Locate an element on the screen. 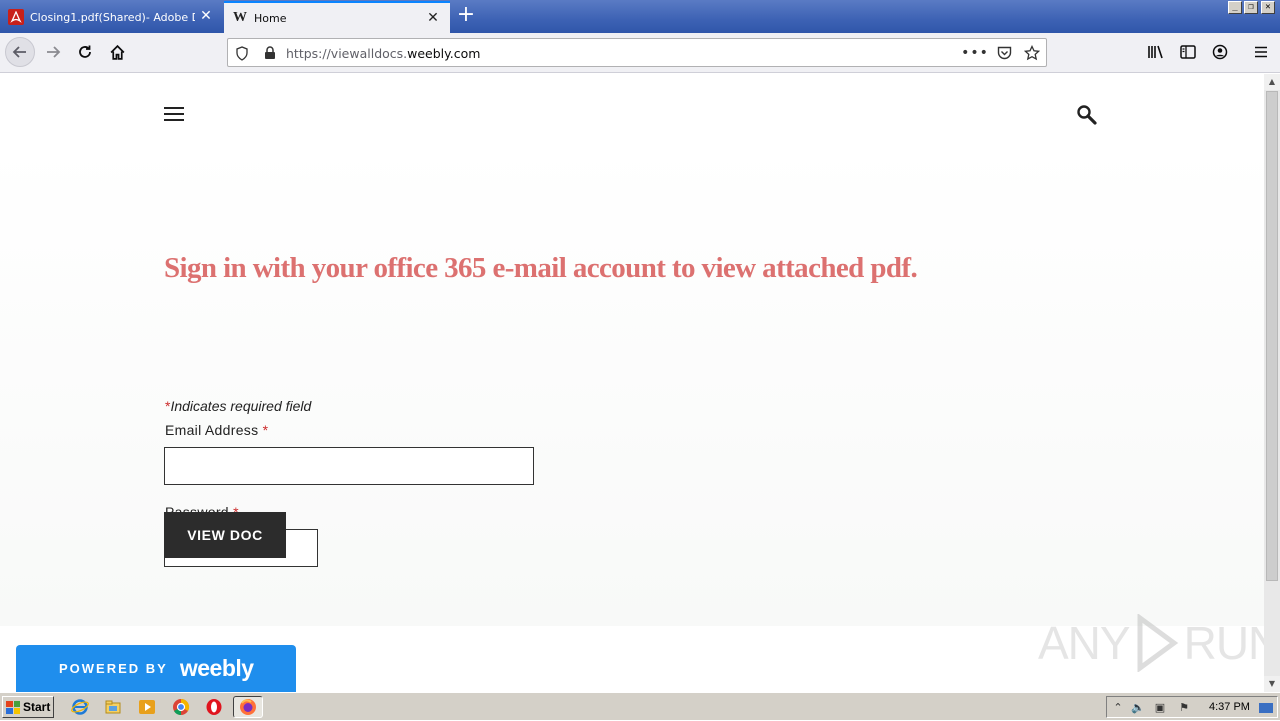  home-icon is located at coordinates (117, 52).